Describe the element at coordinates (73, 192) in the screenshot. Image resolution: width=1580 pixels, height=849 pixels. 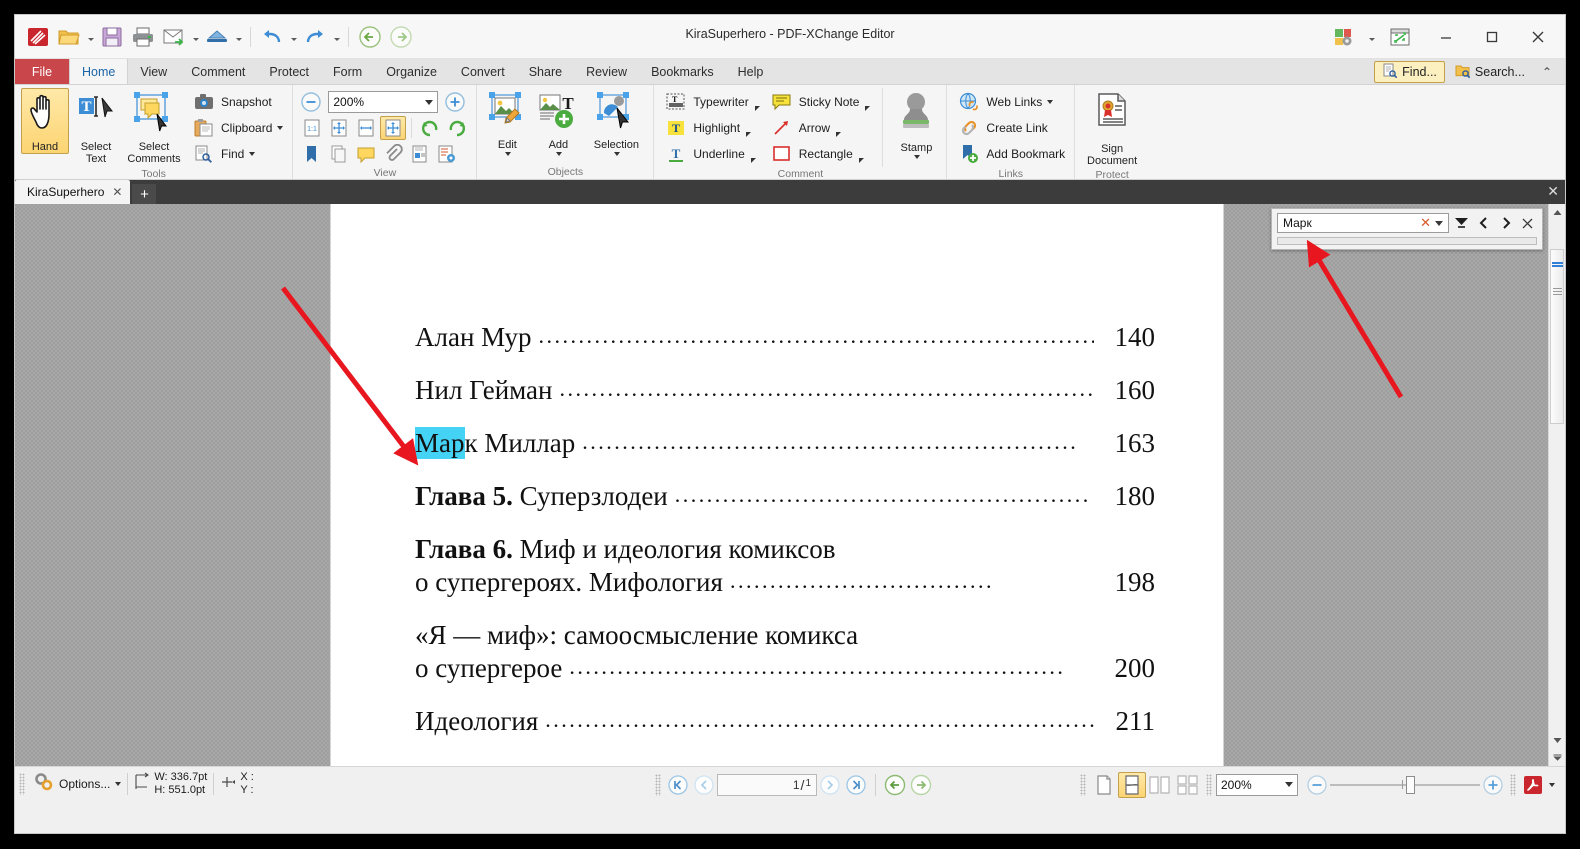
I see `document-tab-kirasuperhero: KiraSuperhero ✕` at that location.